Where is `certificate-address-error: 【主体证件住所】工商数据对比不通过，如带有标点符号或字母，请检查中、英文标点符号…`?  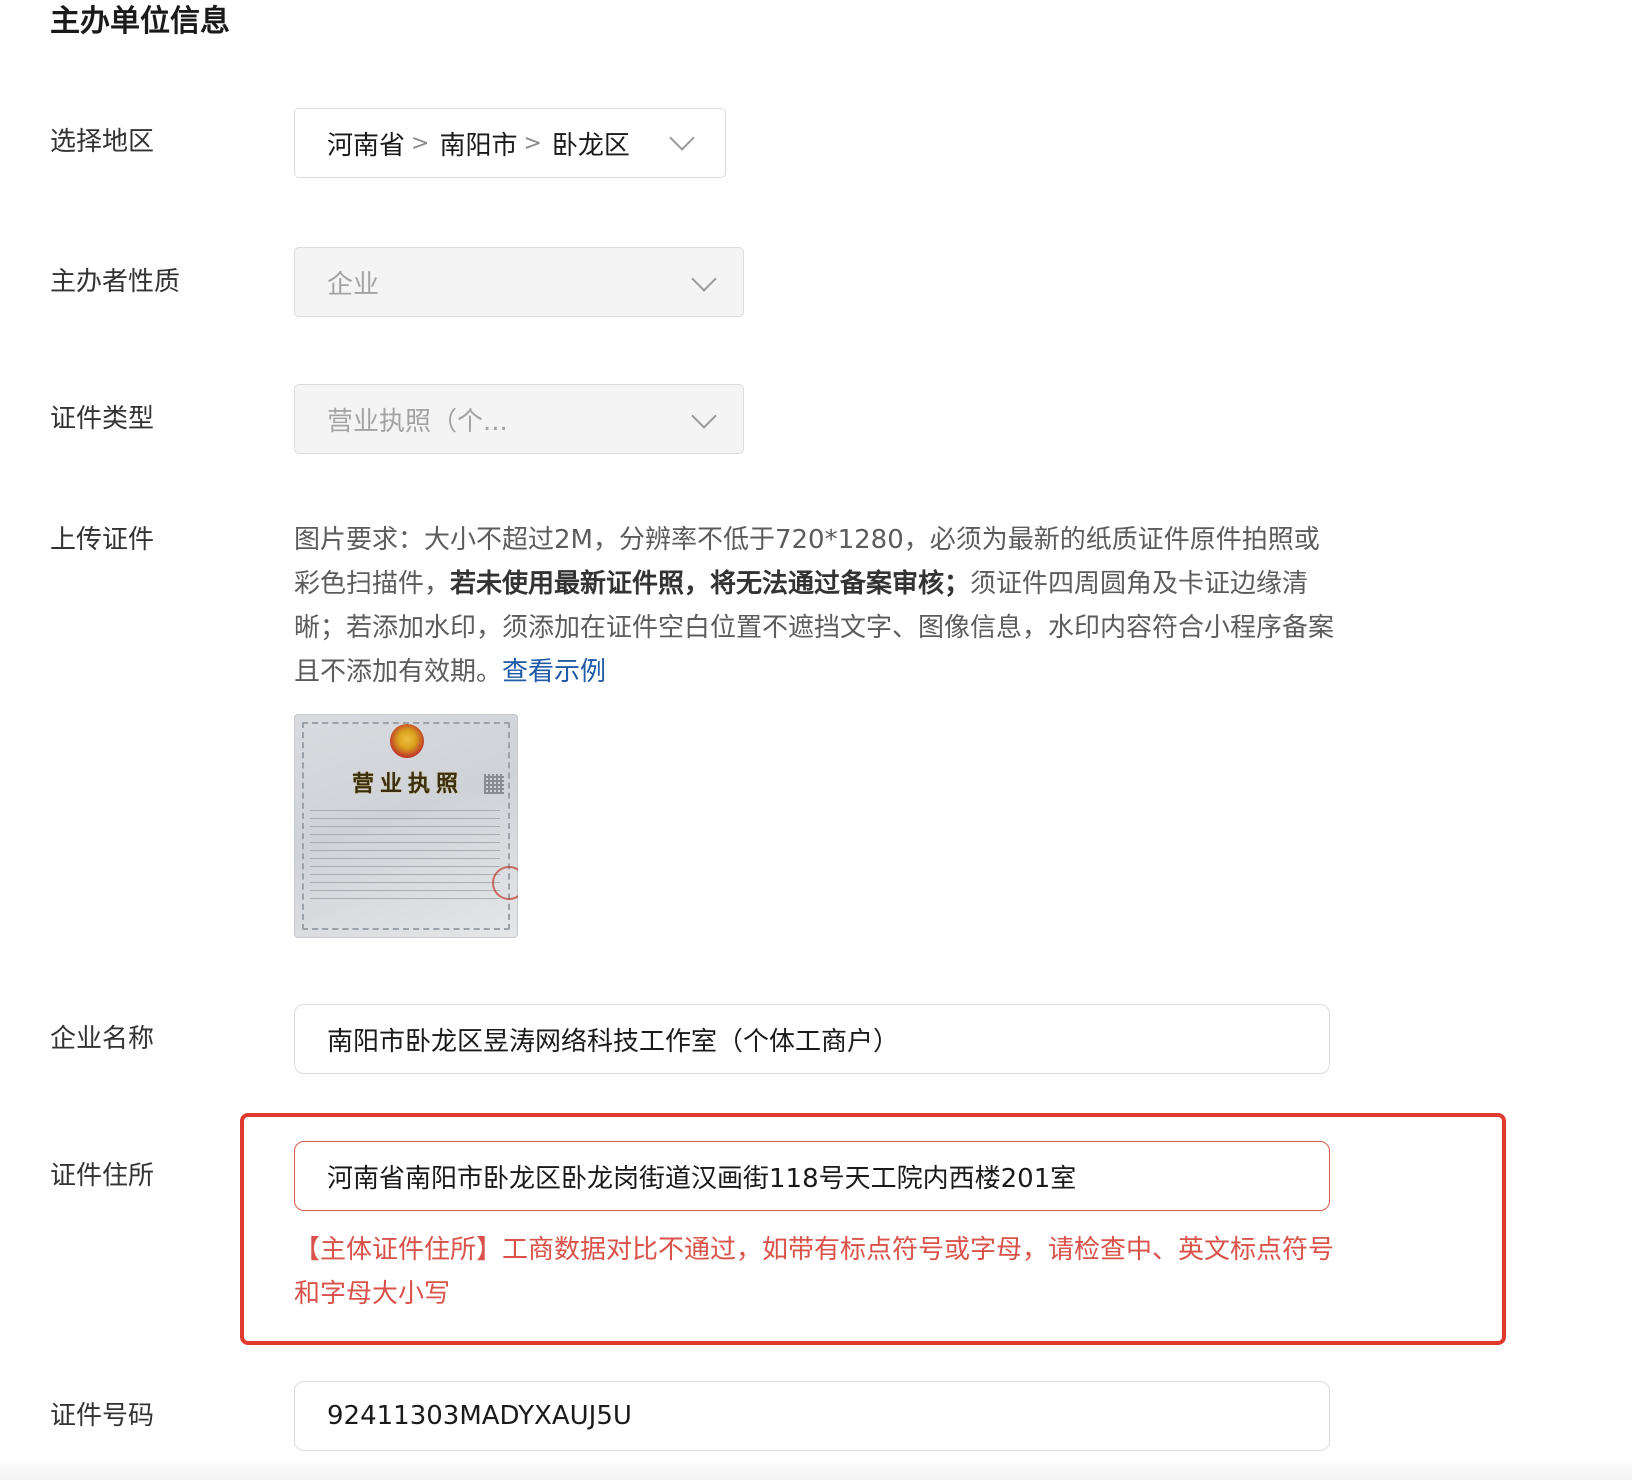 certificate-address-error: 【主体证件住所】工商数据对比不通过，如带有标点符号或字母，请检查中、英文标点符号… is located at coordinates (814, 1272).